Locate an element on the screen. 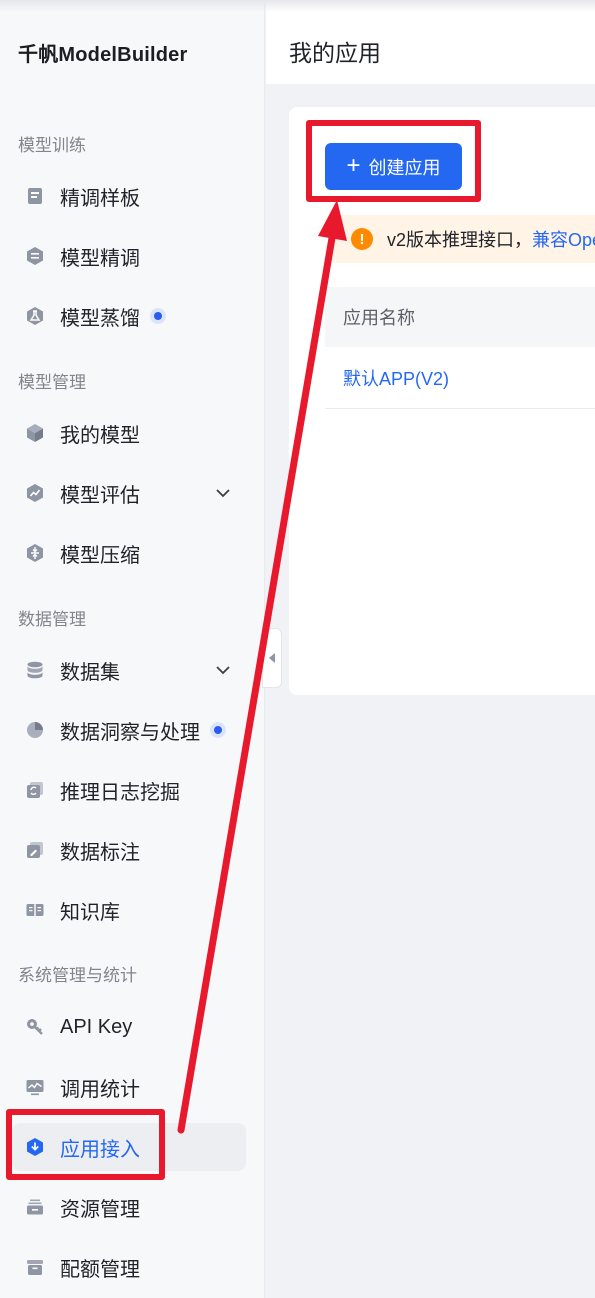 The image size is (595, 1298). sidebar-item-label: 应用接入 is located at coordinates (100, 1149).